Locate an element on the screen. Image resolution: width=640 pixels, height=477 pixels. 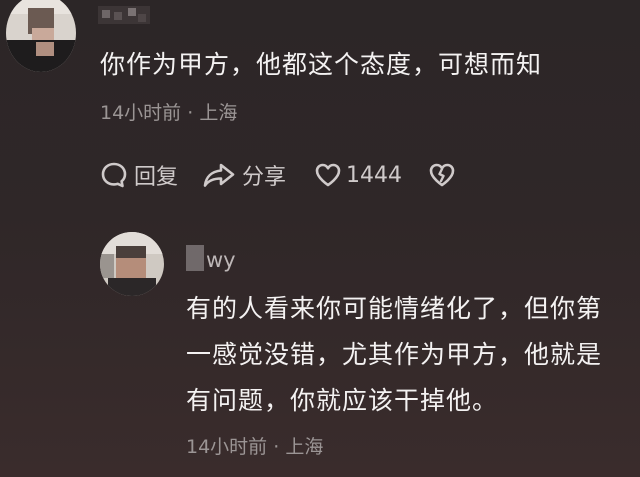
commenter-avatar is located at coordinates (41, 36).